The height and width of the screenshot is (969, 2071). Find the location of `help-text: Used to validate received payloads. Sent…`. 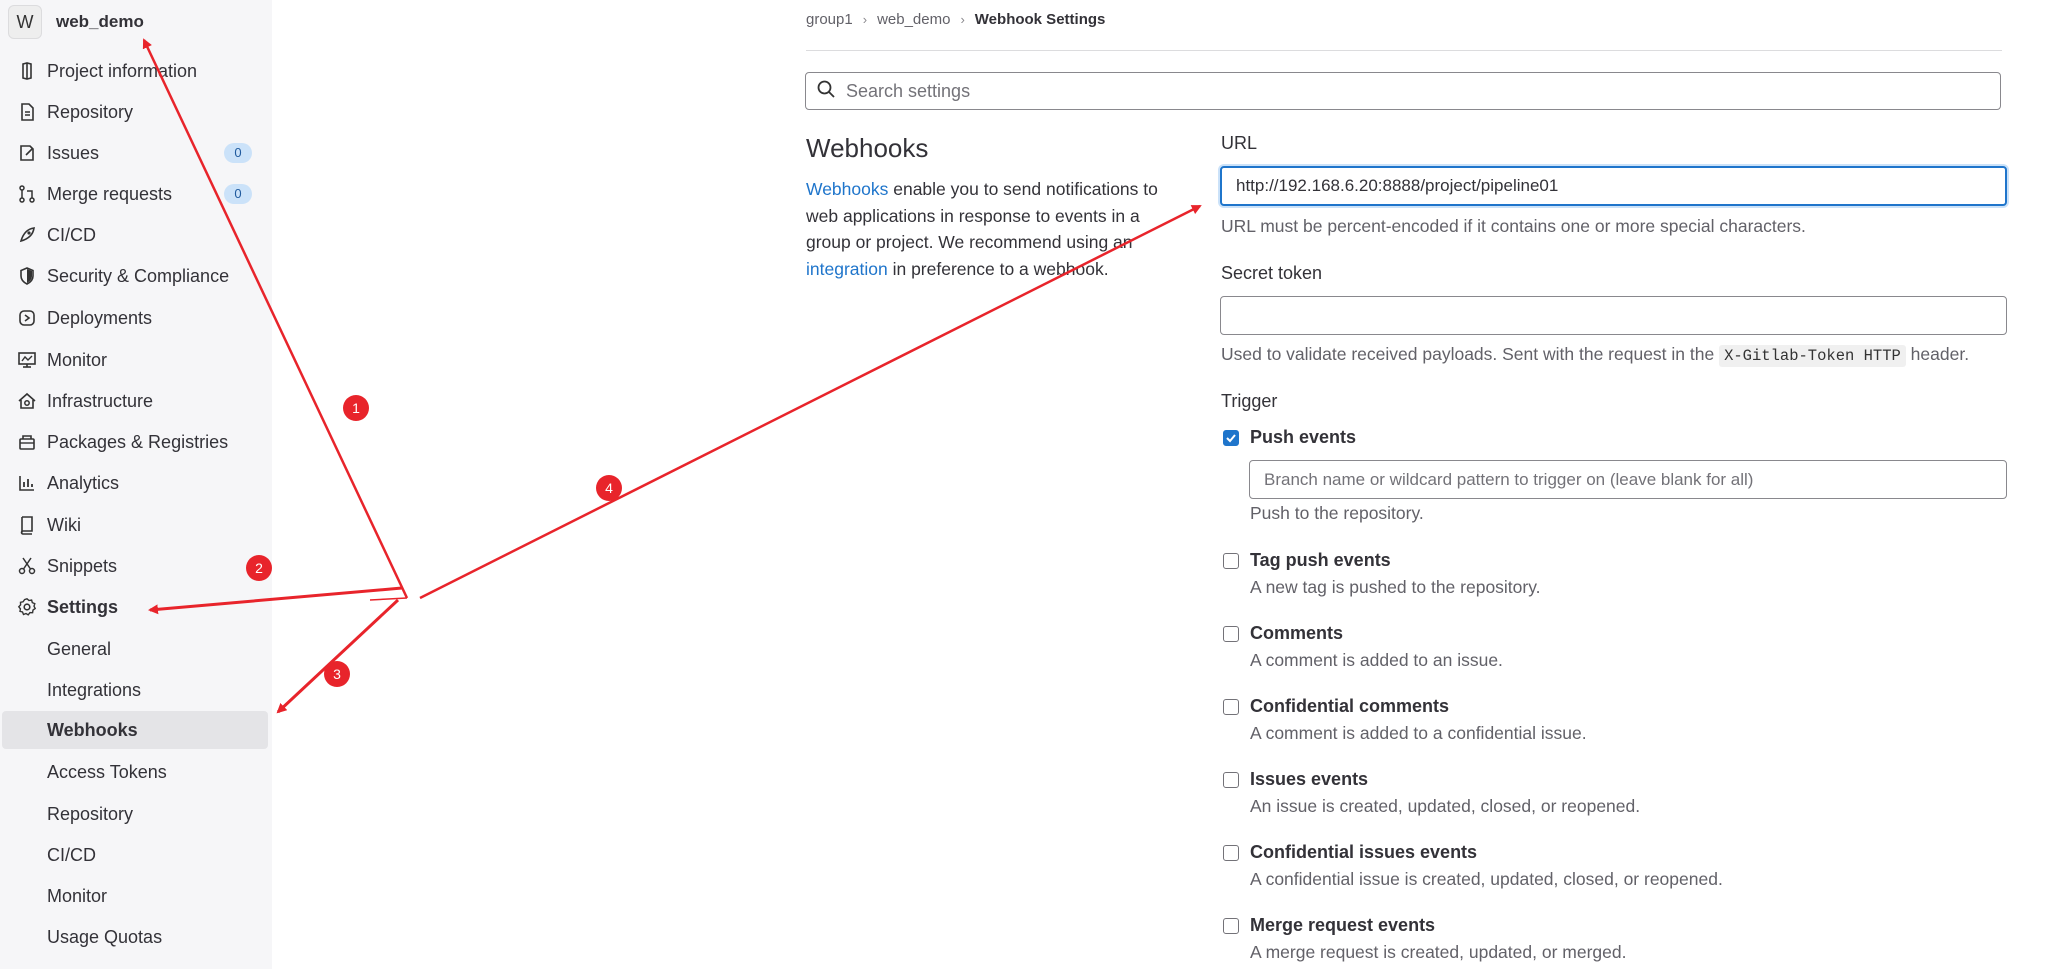

help-text: Used to validate received payloads. Sent… is located at coordinates (1470, 354).